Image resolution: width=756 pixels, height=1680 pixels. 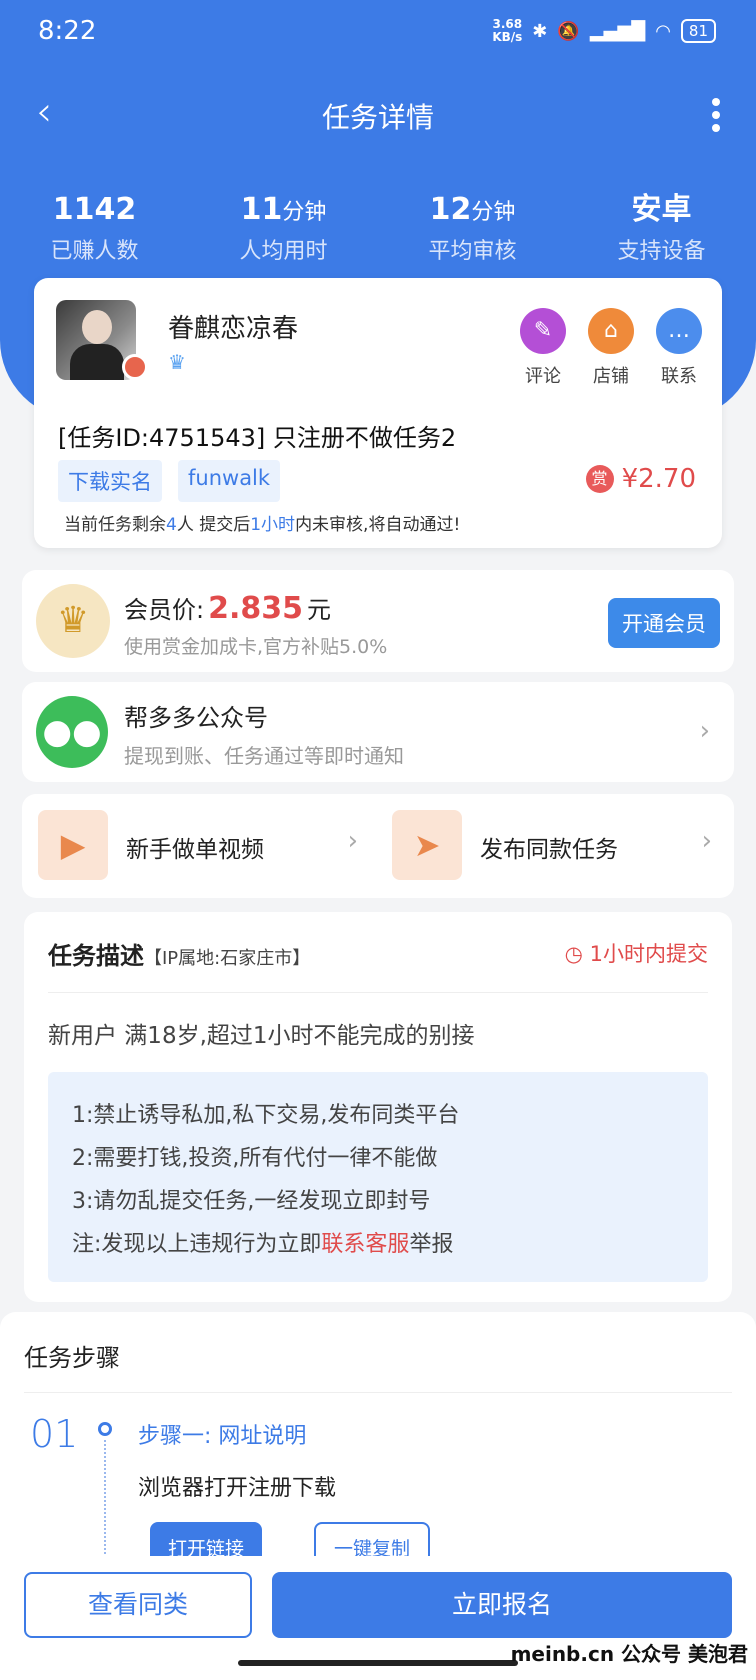 What do you see at coordinates (543, 331) in the screenshot?
I see `comment-icon: ✎` at bounding box center [543, 331].